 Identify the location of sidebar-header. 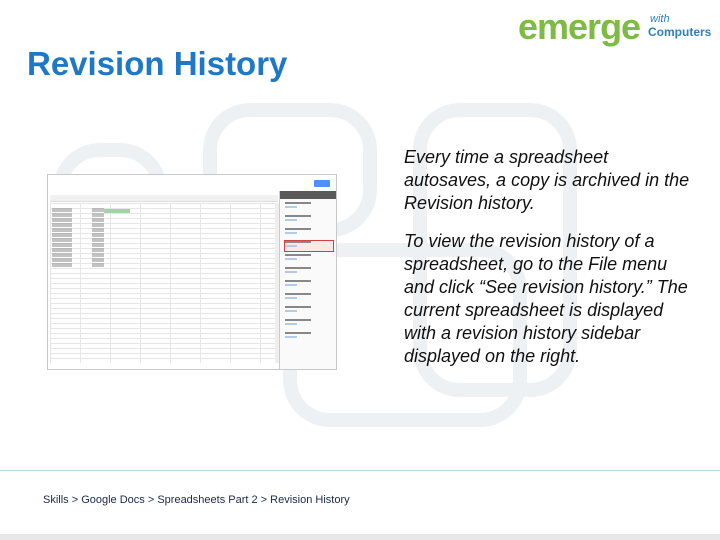
(308, 195).